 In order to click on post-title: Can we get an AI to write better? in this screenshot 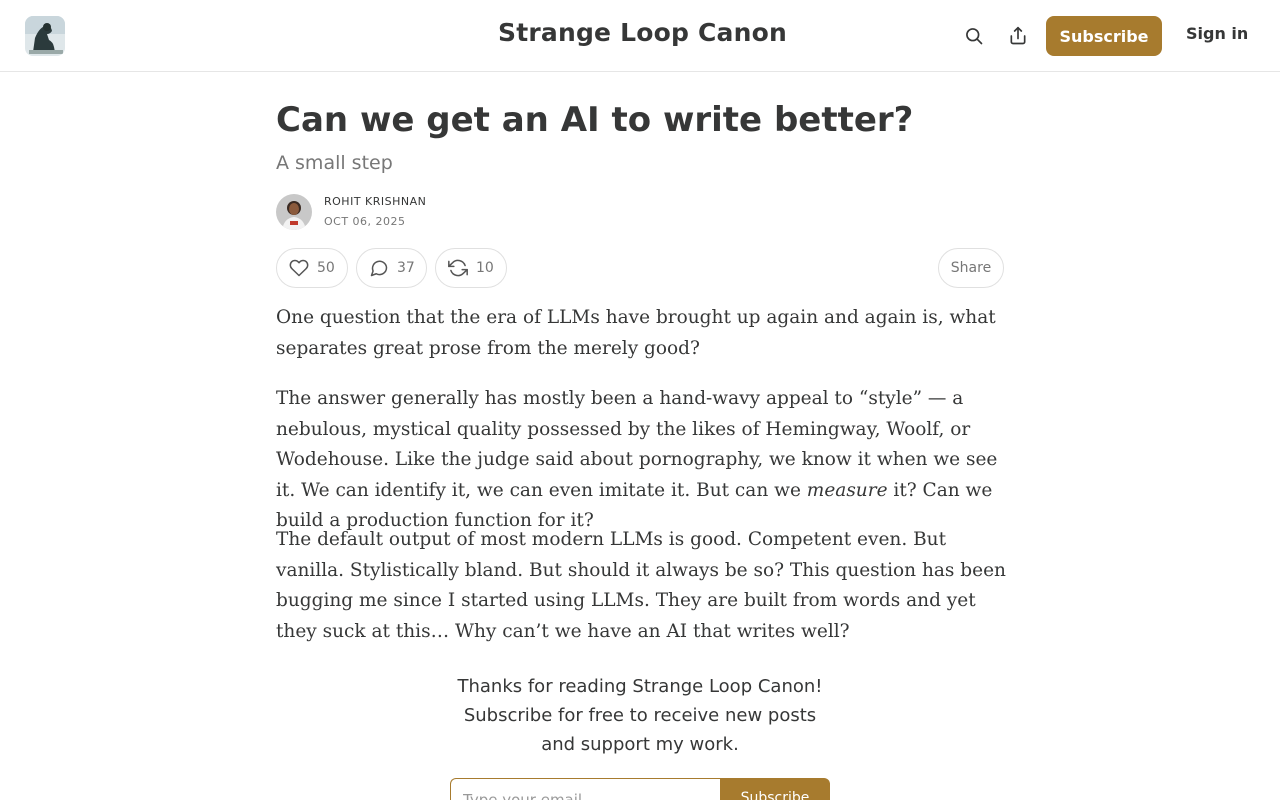, I will do `click(595, 120)`.